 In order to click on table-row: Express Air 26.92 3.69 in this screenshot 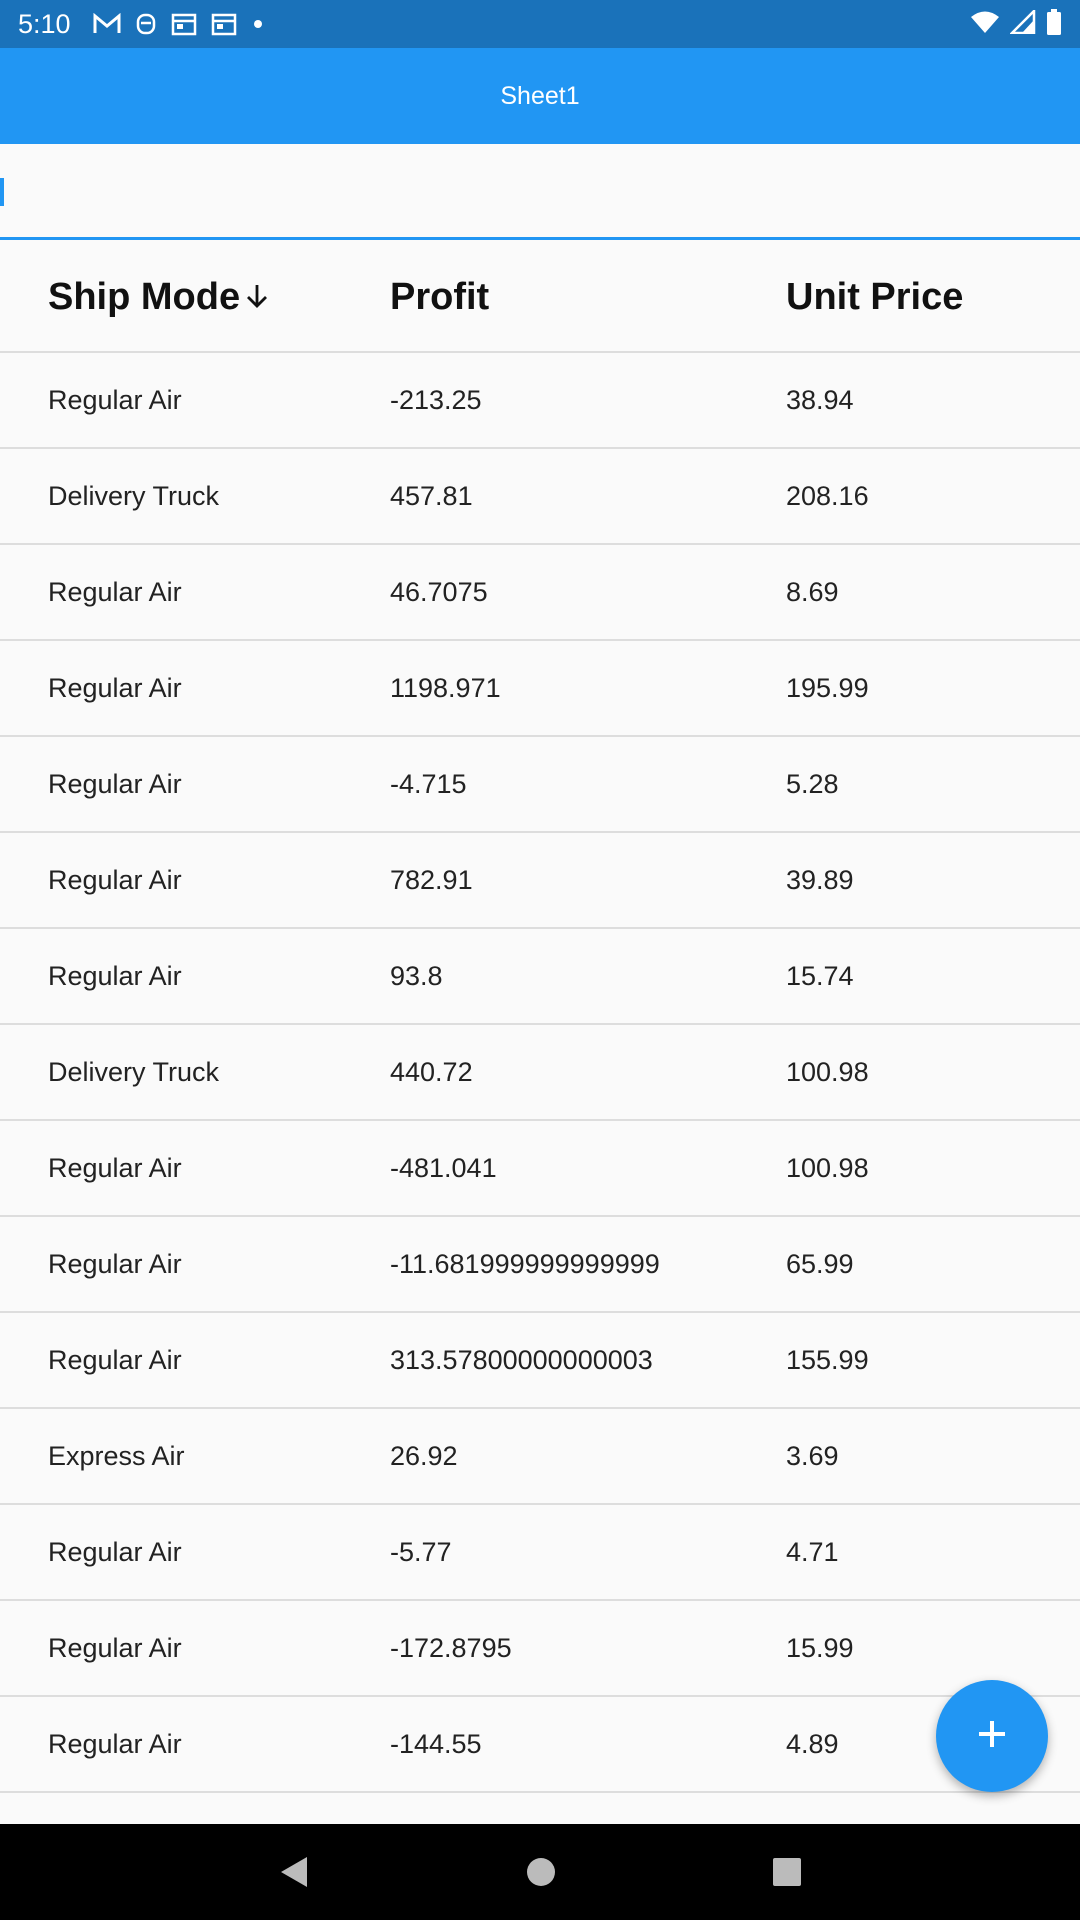, I will do `click(540, 1457)`.